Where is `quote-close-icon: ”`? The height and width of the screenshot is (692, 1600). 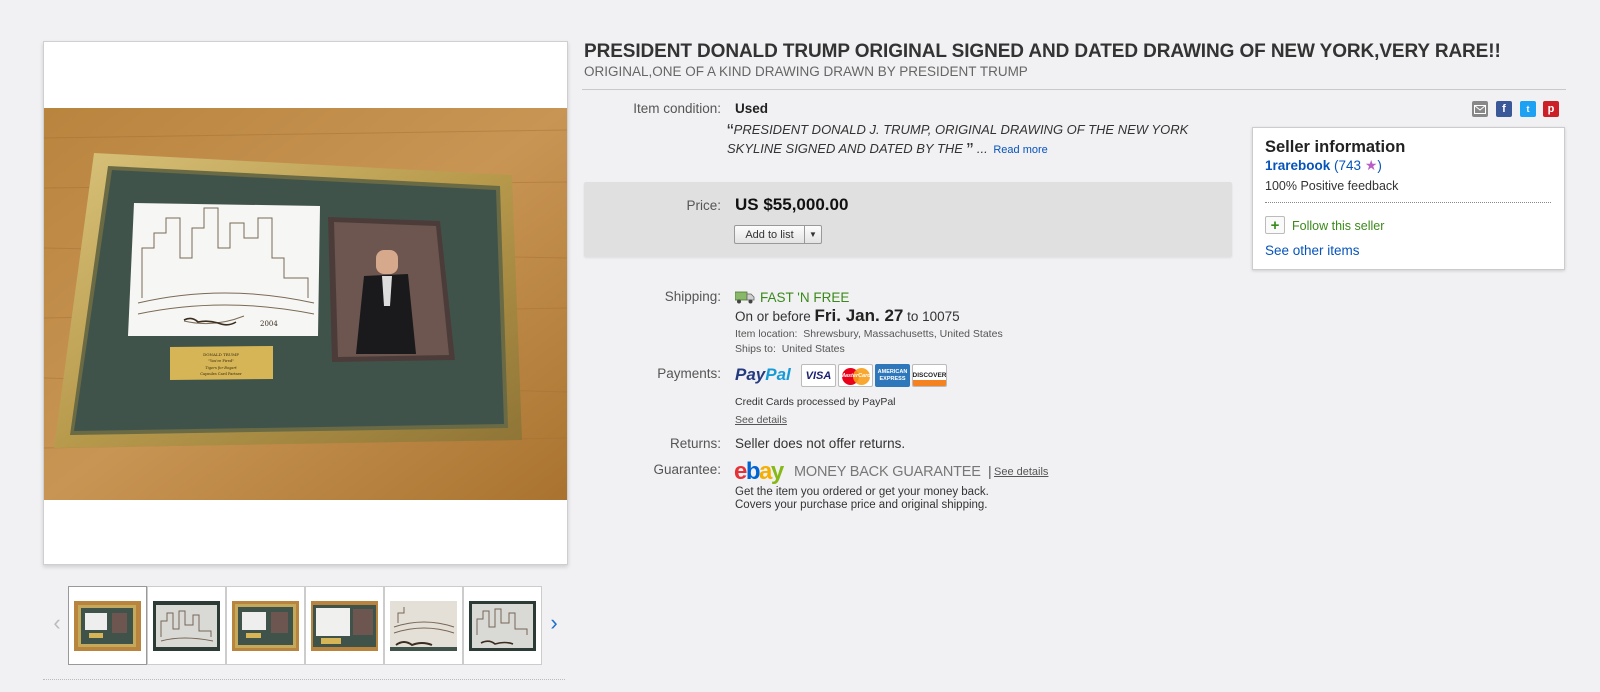 quote-close-icon: ” is located at coordinates (970, 151).